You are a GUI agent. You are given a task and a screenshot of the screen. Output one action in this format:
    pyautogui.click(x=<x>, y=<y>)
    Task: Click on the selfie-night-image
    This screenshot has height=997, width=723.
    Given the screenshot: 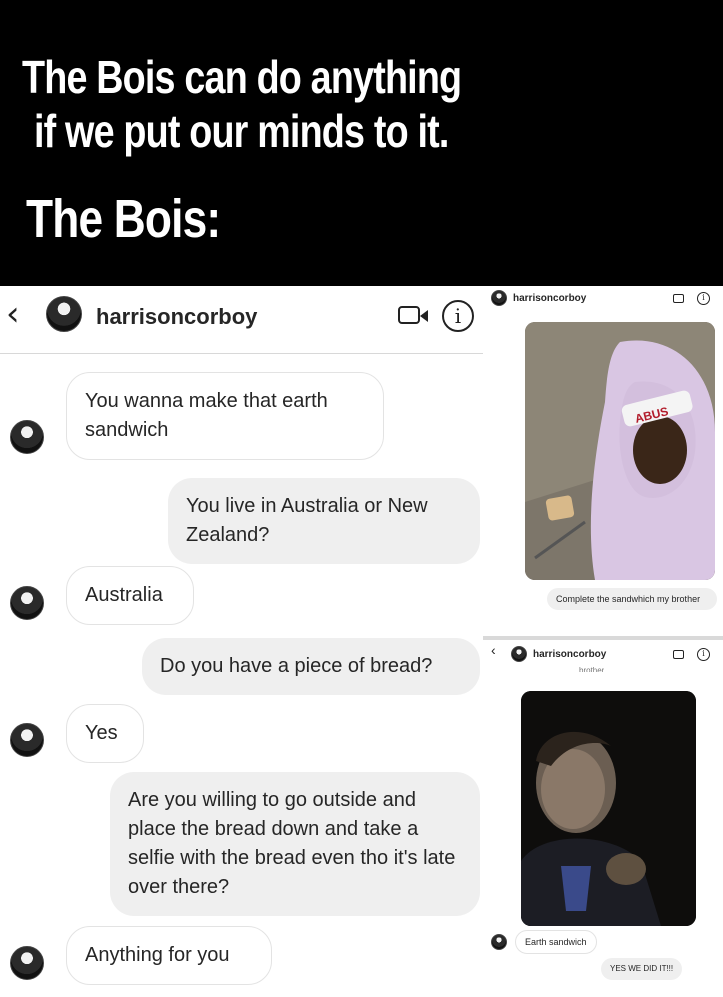 What is the action you would take?
    pyautogui.click(x=608, y=808)
    